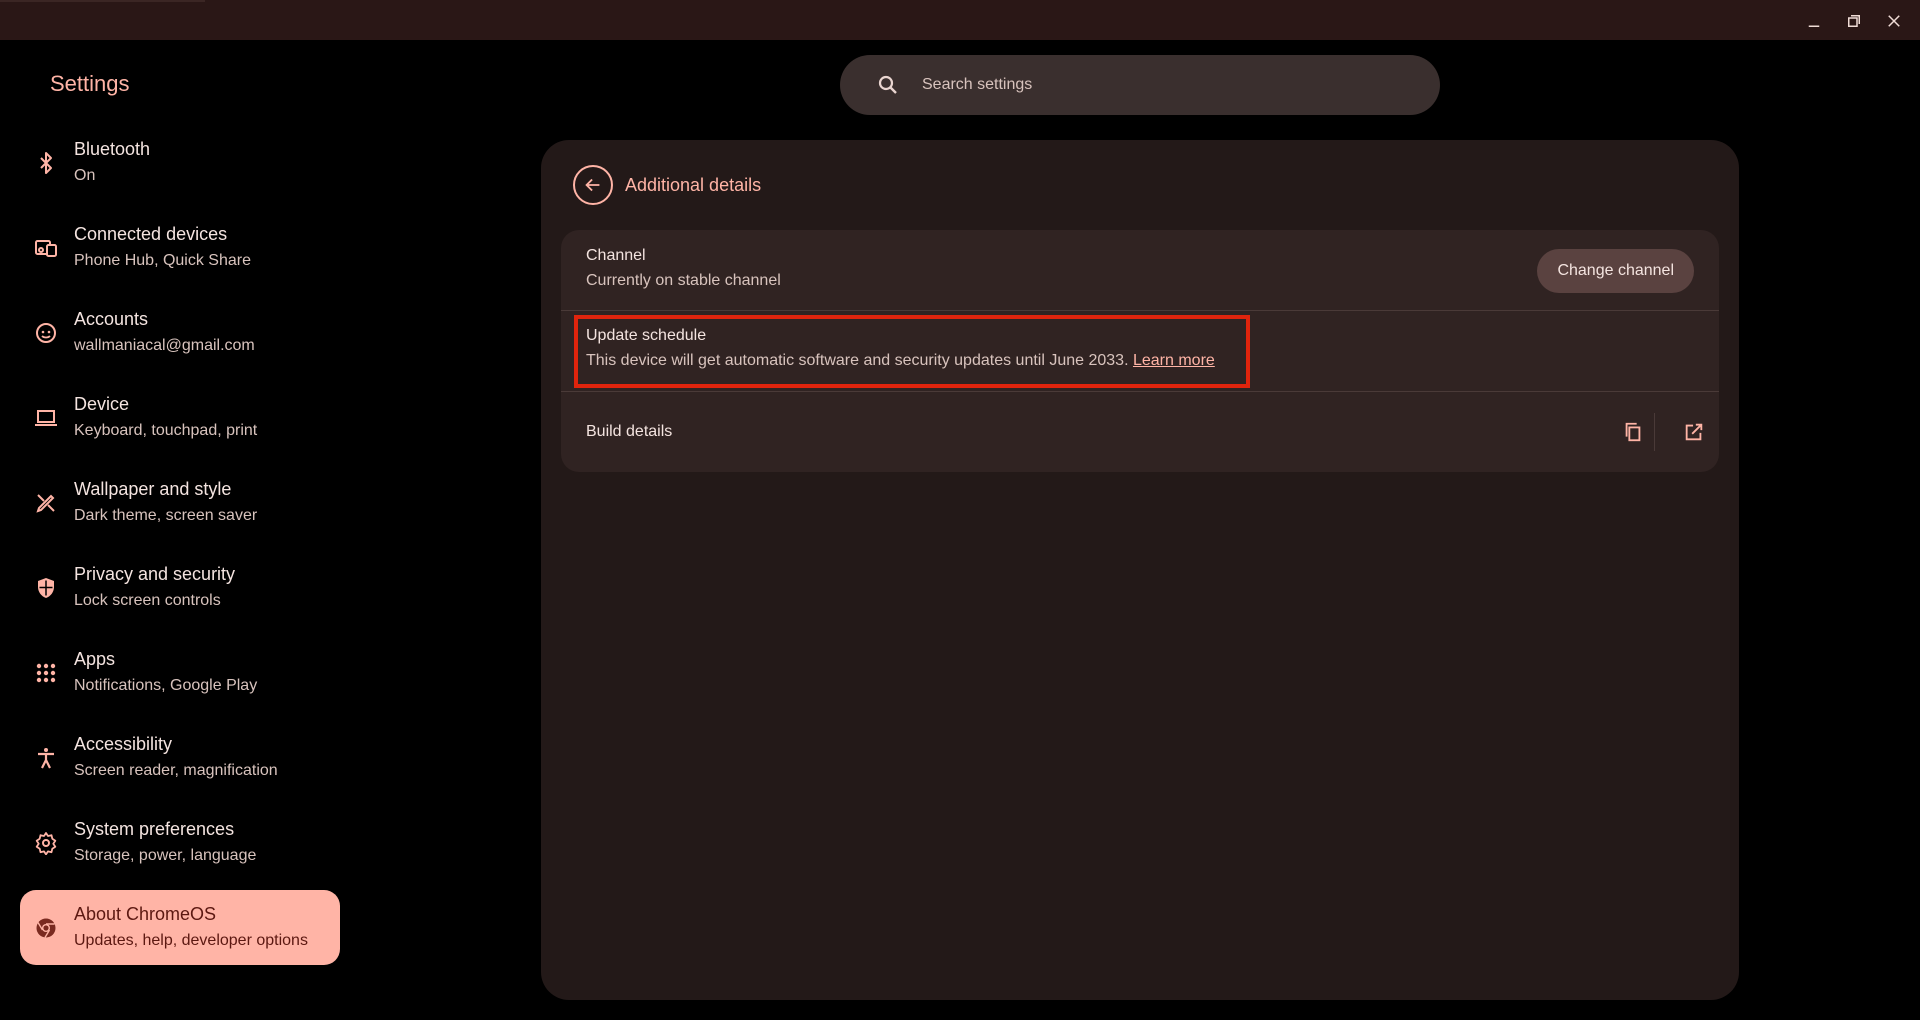 Image resolution: width=1920 pixels, height=1020 pixels. Describe the element at coordinates (151, 234) in the screenshot. I see `sidebar-item-label: Connected devices` at that location.